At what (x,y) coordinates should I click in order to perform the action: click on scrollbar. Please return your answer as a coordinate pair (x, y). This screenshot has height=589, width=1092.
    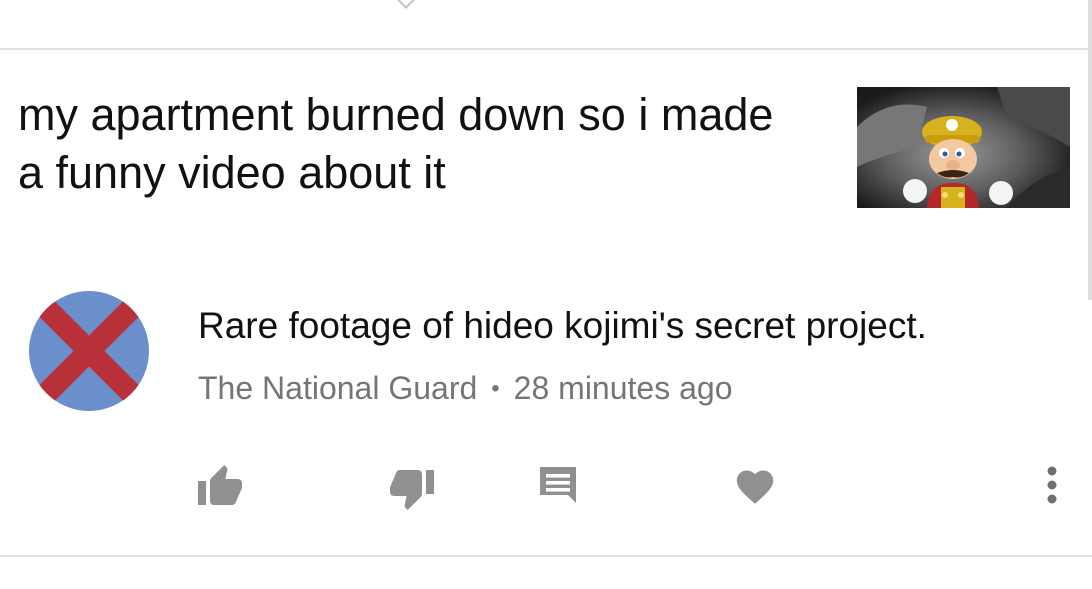
    Looking at the image, I should click on (1090, 150).